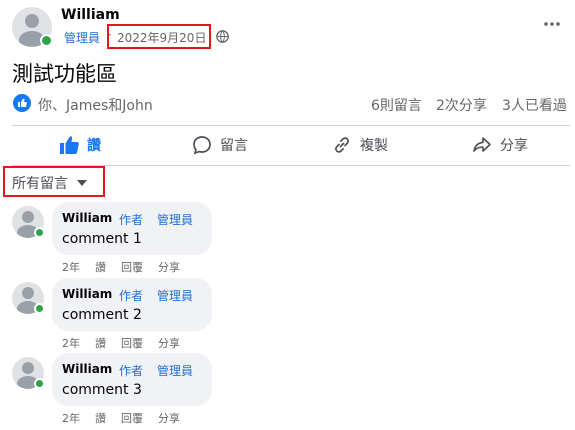 This screenshot has height=430, width=575. What do you see at coordinates (102, 315) in the screenshot?
I see `comment-text: comment 2` at bounding box center [102, 315].